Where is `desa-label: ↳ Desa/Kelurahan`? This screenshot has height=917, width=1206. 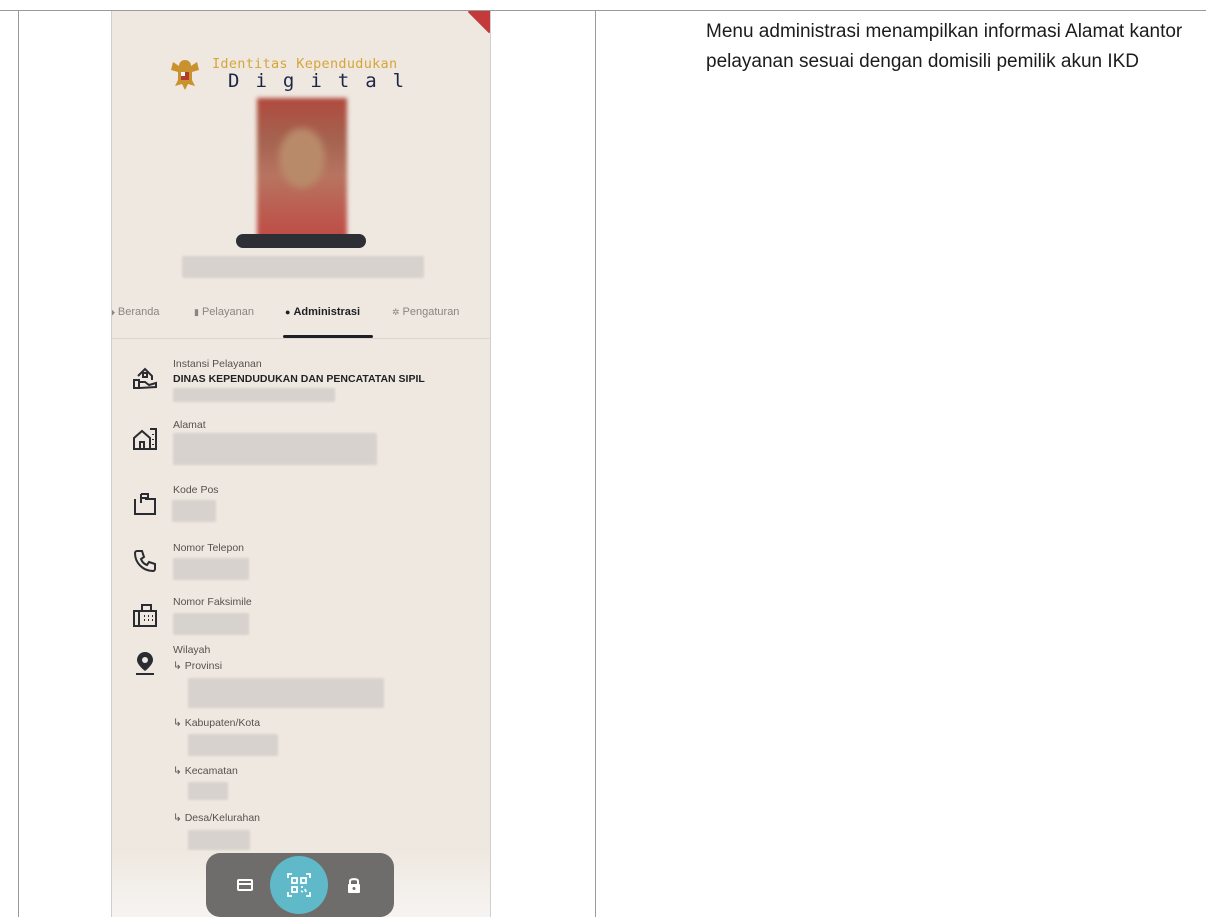 desa-label: ↳ Desa/Kelurahan is located at coordinates (217, 818).